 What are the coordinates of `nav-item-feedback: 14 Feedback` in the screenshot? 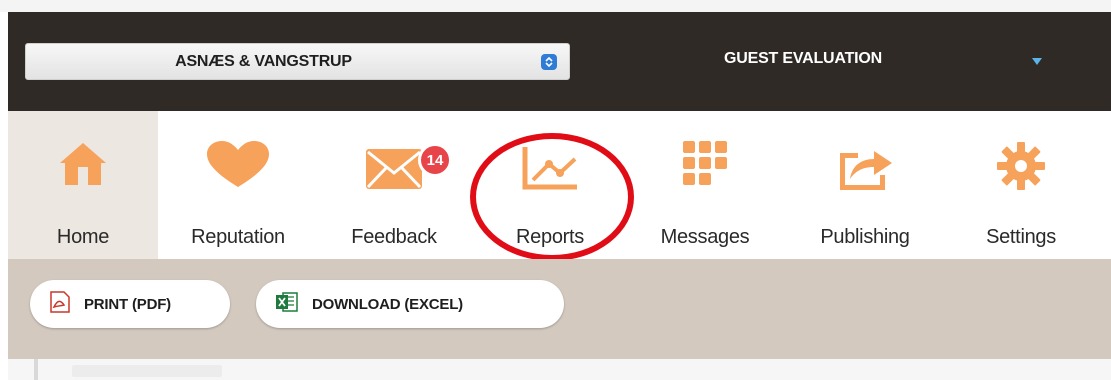 It's located at (394, 185).